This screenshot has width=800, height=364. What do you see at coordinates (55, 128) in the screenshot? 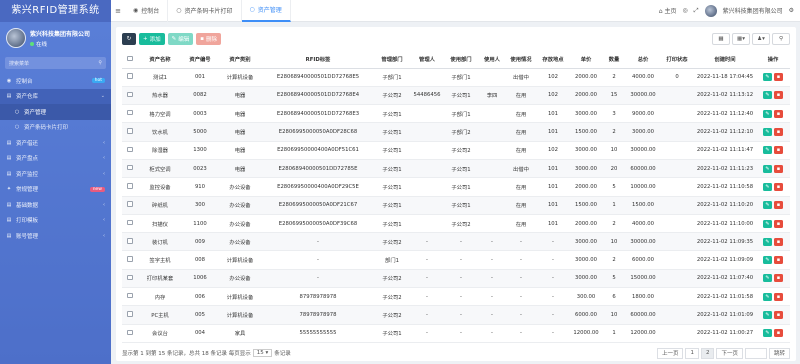
I see `sidebar-item-3: ○ 资产条码卡片打印` at bounding box center [55, 128].